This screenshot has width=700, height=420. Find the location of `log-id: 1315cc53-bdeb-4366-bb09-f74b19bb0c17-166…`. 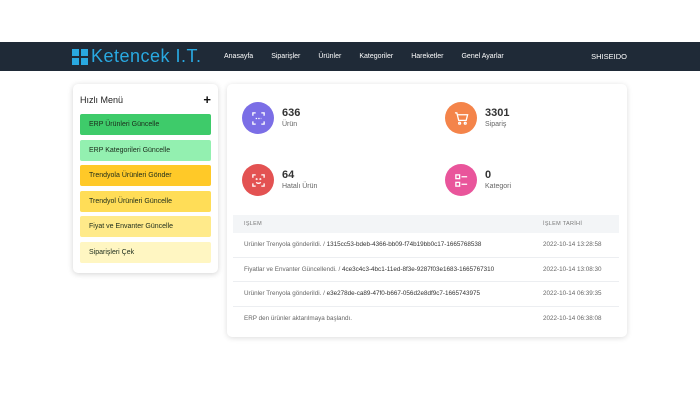

log-id: 1315cc53-bdeb-4366-bb09-f74b19bb0c17-166… is located at coordinates (404, 245).